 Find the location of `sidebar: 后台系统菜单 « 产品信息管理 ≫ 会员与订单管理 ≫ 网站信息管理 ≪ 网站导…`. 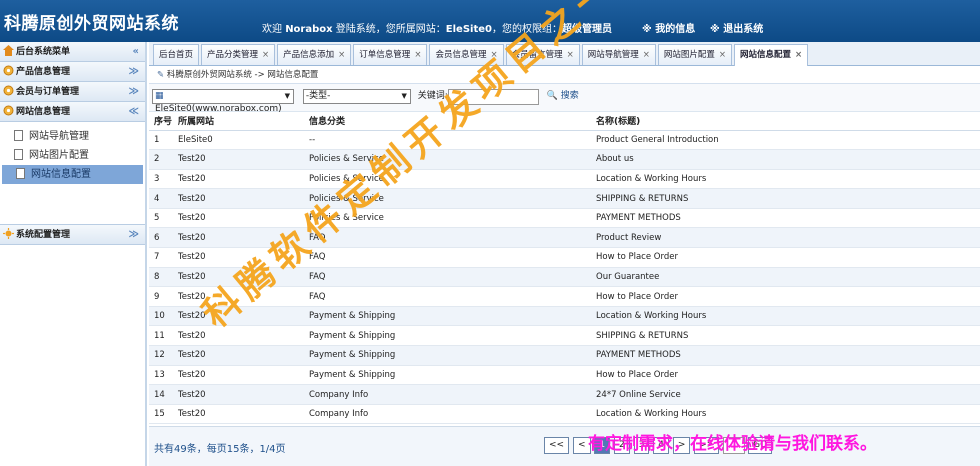

sidebar: 后台系统菜单 « 产品信息管理 ≫ 会员与订单管理 ≫ 网站信息管理 ≪ 网站导… is located at coordinates (73, 254).